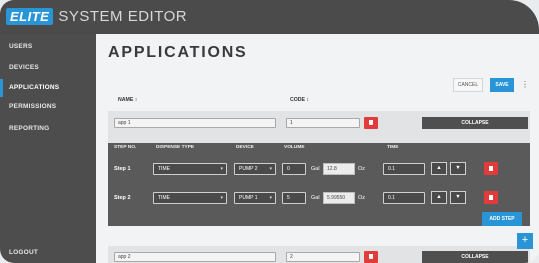 This screenshot has height=263, width=539. Describe the element at coordinates (393, 147) in the screenshot. I see `steps-header-time: TIME` at that location.